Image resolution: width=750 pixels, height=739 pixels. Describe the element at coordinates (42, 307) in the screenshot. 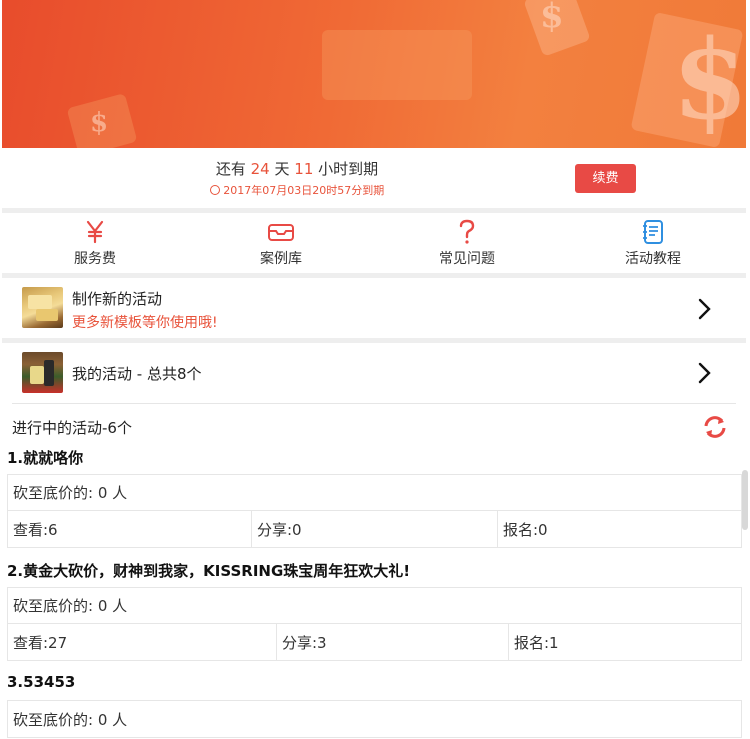

I see `cheese-thumbnail` at that location.